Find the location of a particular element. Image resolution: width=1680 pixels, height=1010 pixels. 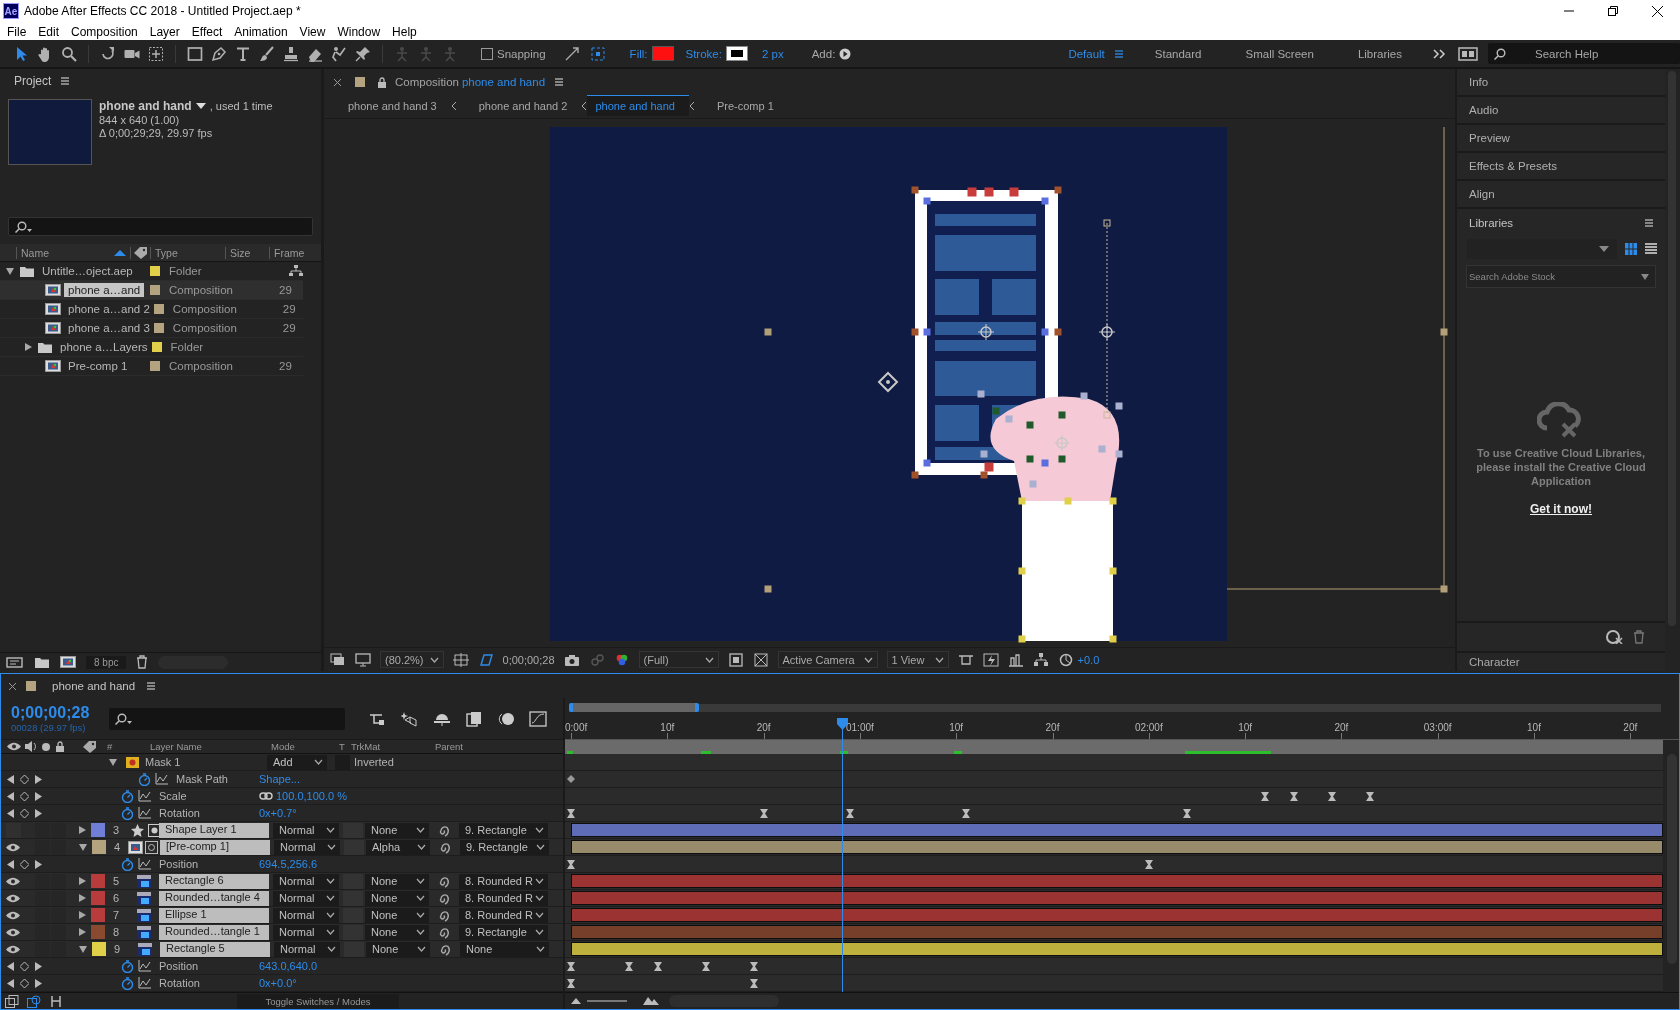

layer-name: Rectangle 6 is located at coordinates (214, 881).